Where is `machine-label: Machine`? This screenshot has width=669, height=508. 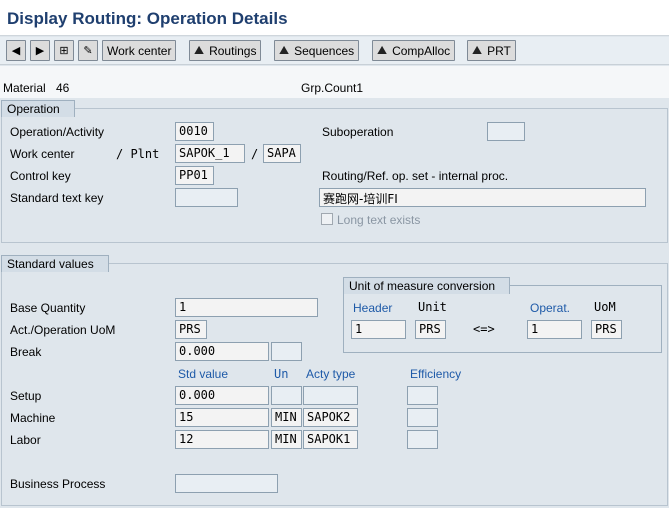 machine-label: Machine is located at coordinates (33, 418).